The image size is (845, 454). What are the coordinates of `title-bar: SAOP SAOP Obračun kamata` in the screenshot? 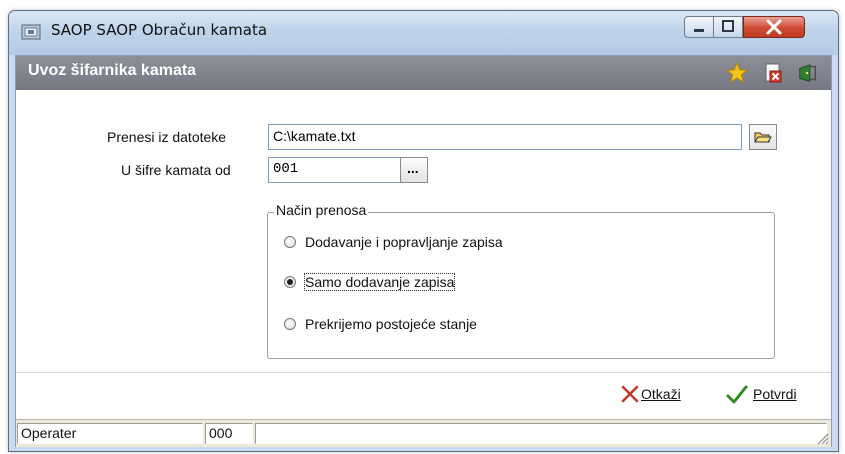 It's located at (423, 33).